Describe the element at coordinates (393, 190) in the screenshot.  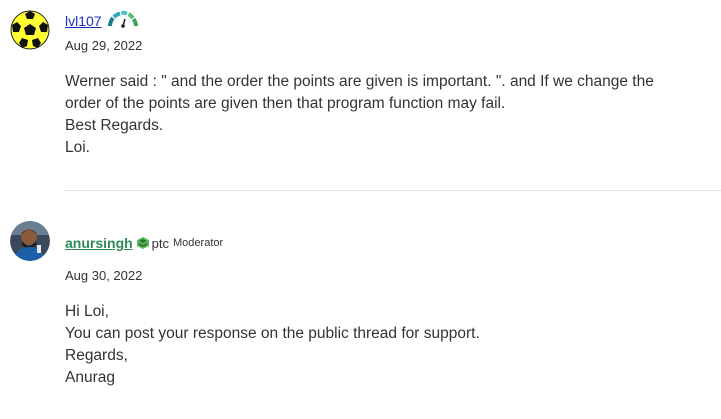
I see `post-divider` at that location.